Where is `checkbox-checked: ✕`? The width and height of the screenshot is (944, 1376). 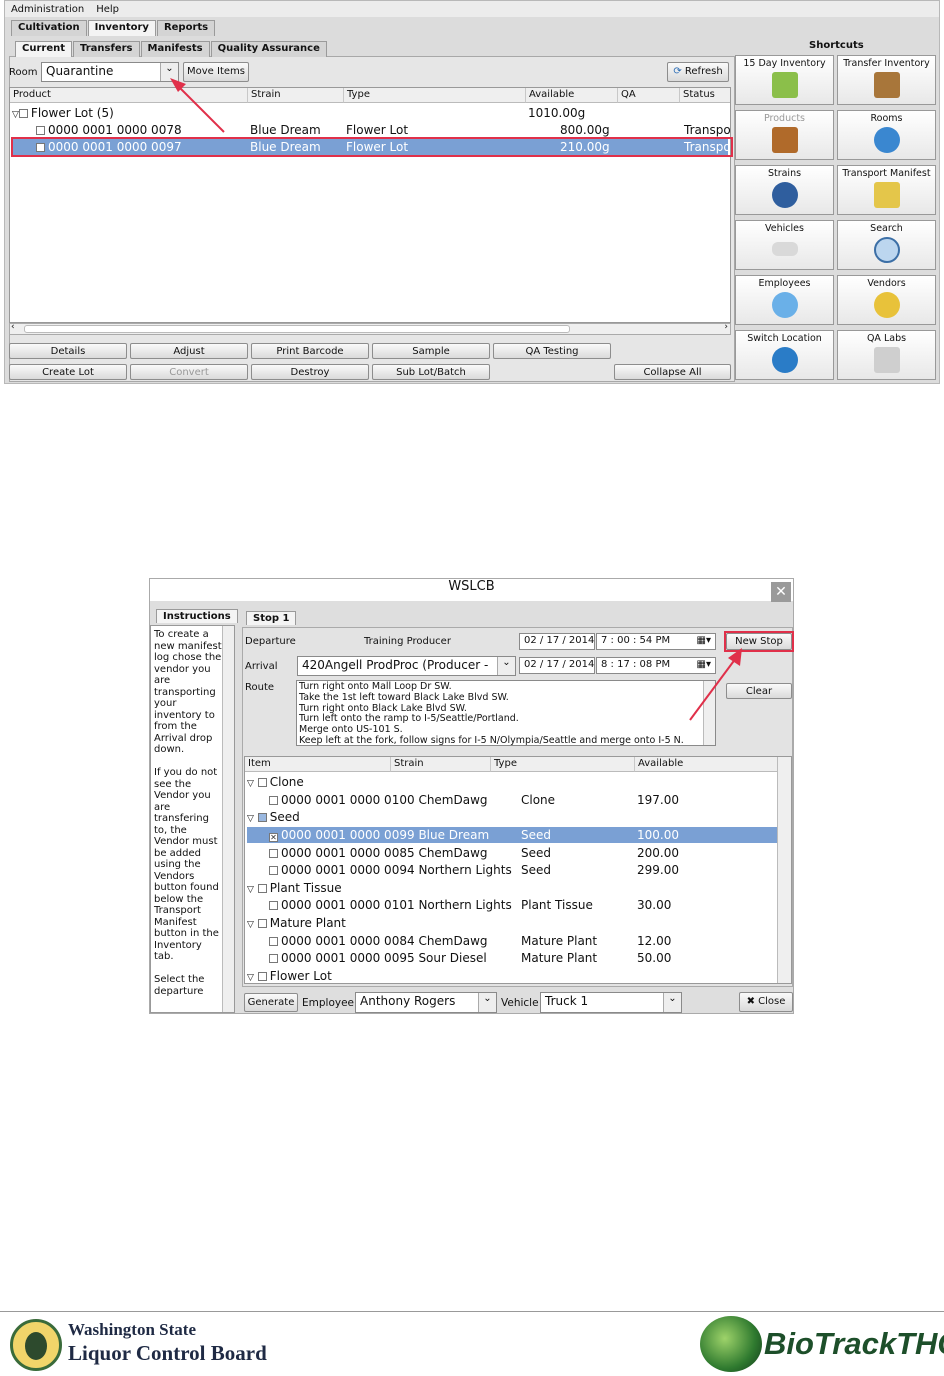 checkbox-checked: ✕ is located at coordinates (273, 837).